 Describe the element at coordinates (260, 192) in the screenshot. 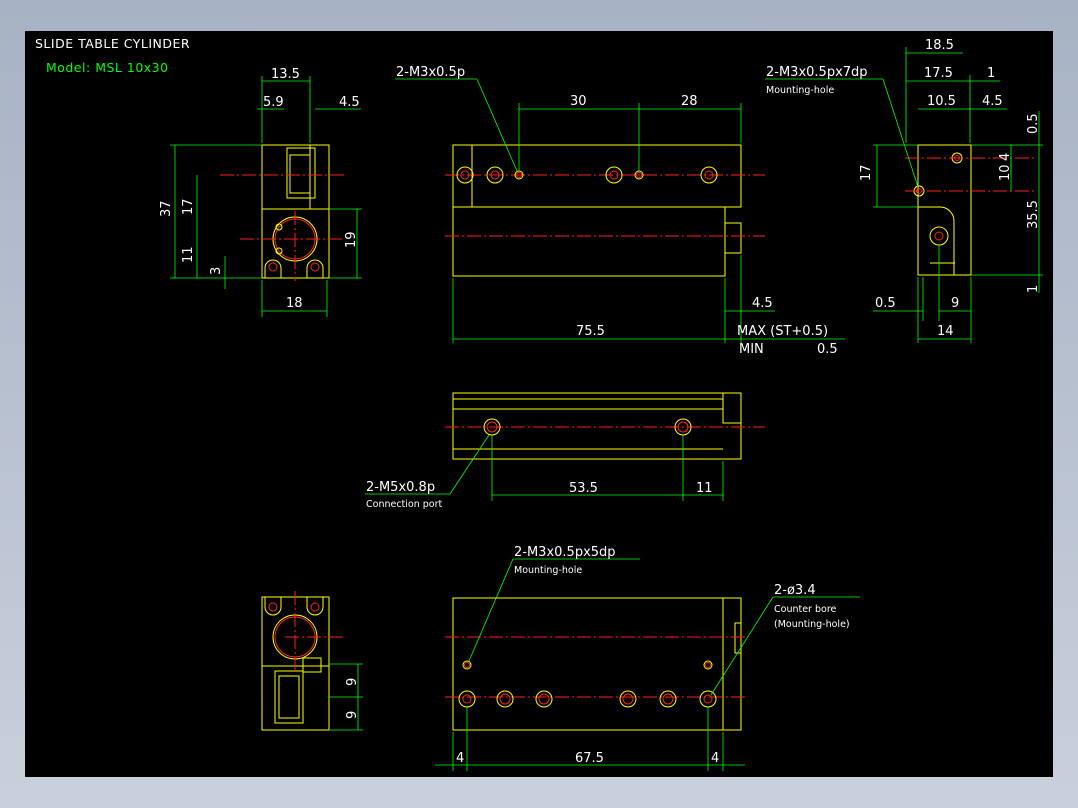

I see `front-view: 13.5 5.9 4.5 37 17 11 3 19 18` at that location.